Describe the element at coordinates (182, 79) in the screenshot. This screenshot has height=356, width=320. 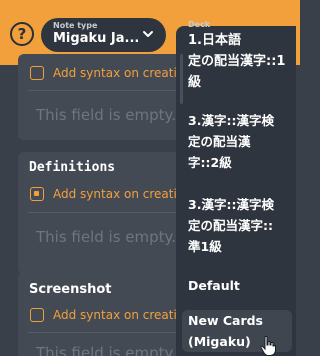
I see `dropdown-scrollbar` at that location.